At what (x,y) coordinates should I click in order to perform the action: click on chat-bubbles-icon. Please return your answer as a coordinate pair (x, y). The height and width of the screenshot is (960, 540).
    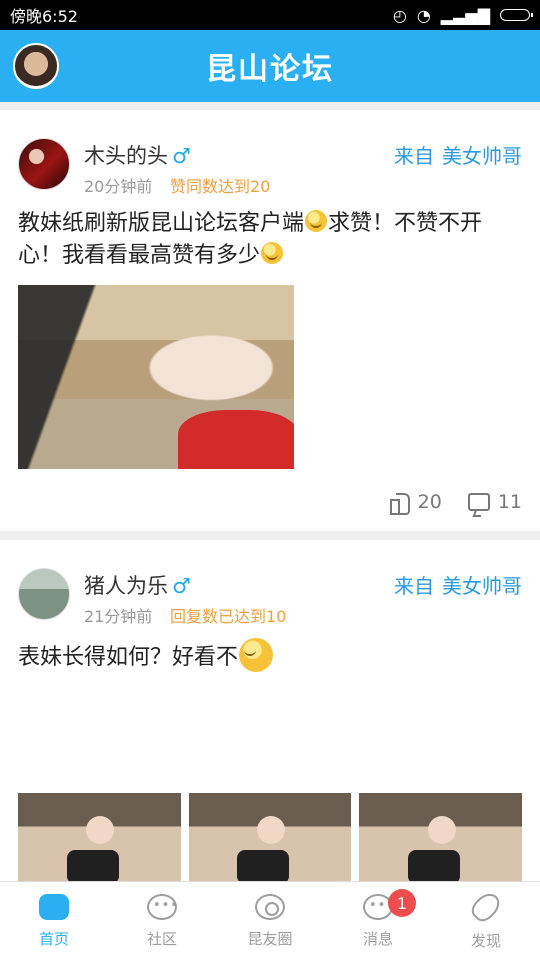
    Looking at the image, I should click on (54, 906).